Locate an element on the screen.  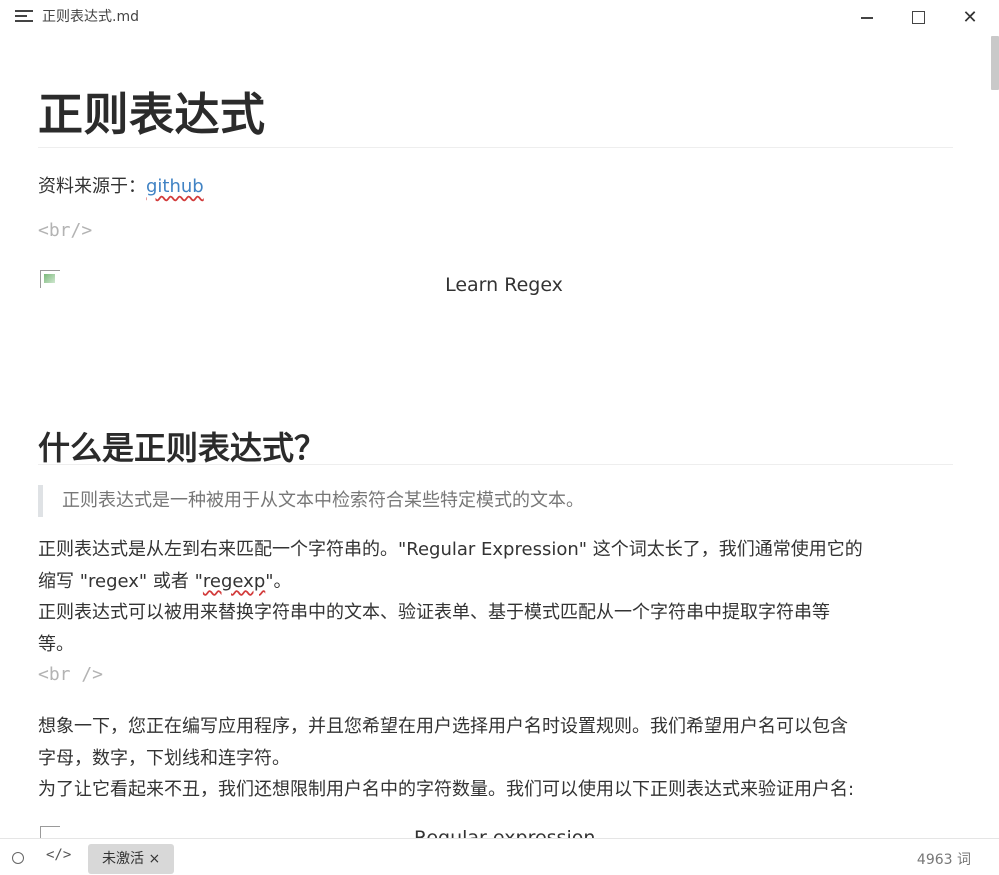
maximize-icon is located at coordinates (918, 17).